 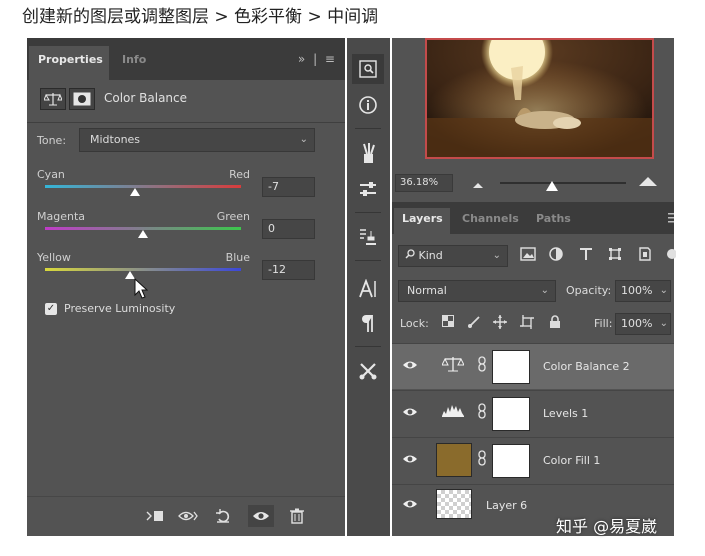 I want to click on yellow-blue-slider: Yellow Blue -12, so click(x=176, y=271).